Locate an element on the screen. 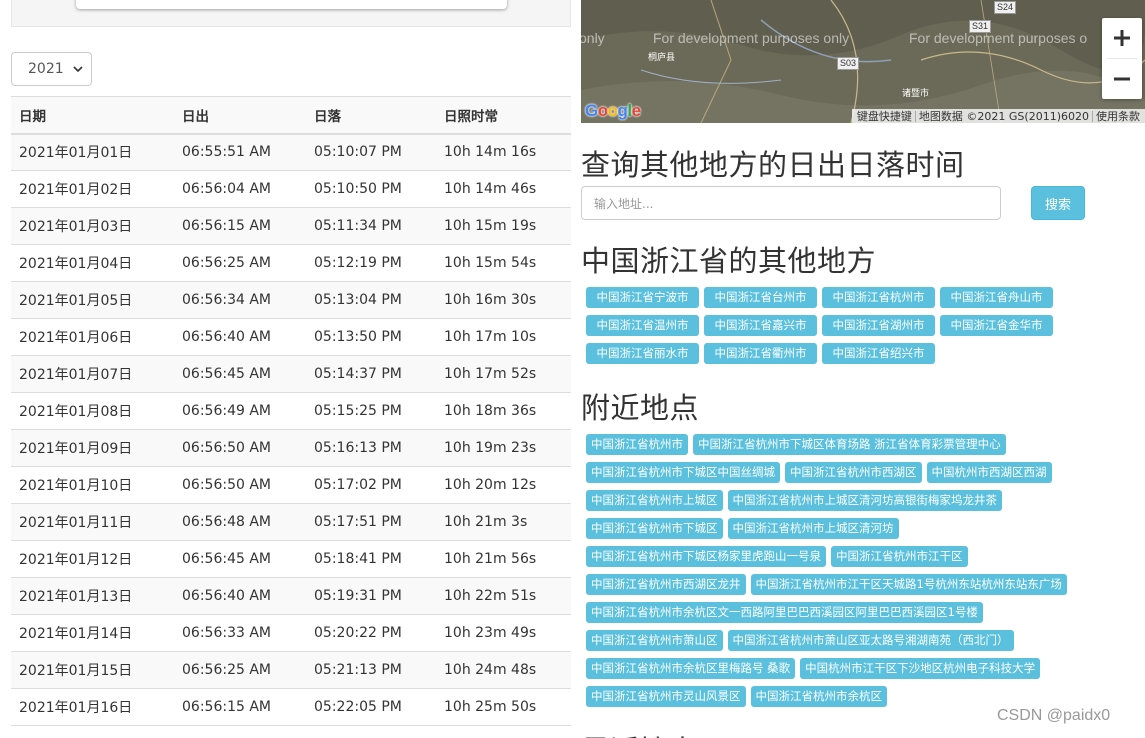 The width and height of the screenshot is (1145, 738). search-button: 搜索 is located at coordinates (1058, 203).